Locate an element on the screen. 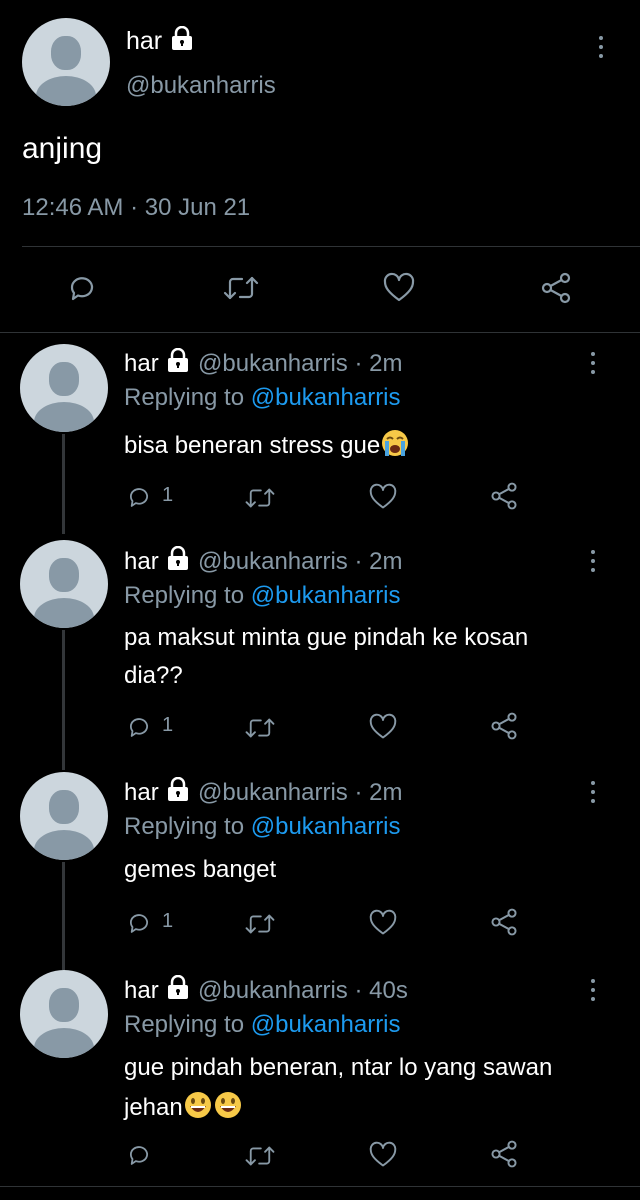  reply-text: bisa beneran stress gue is located at coordinates (252, 445).